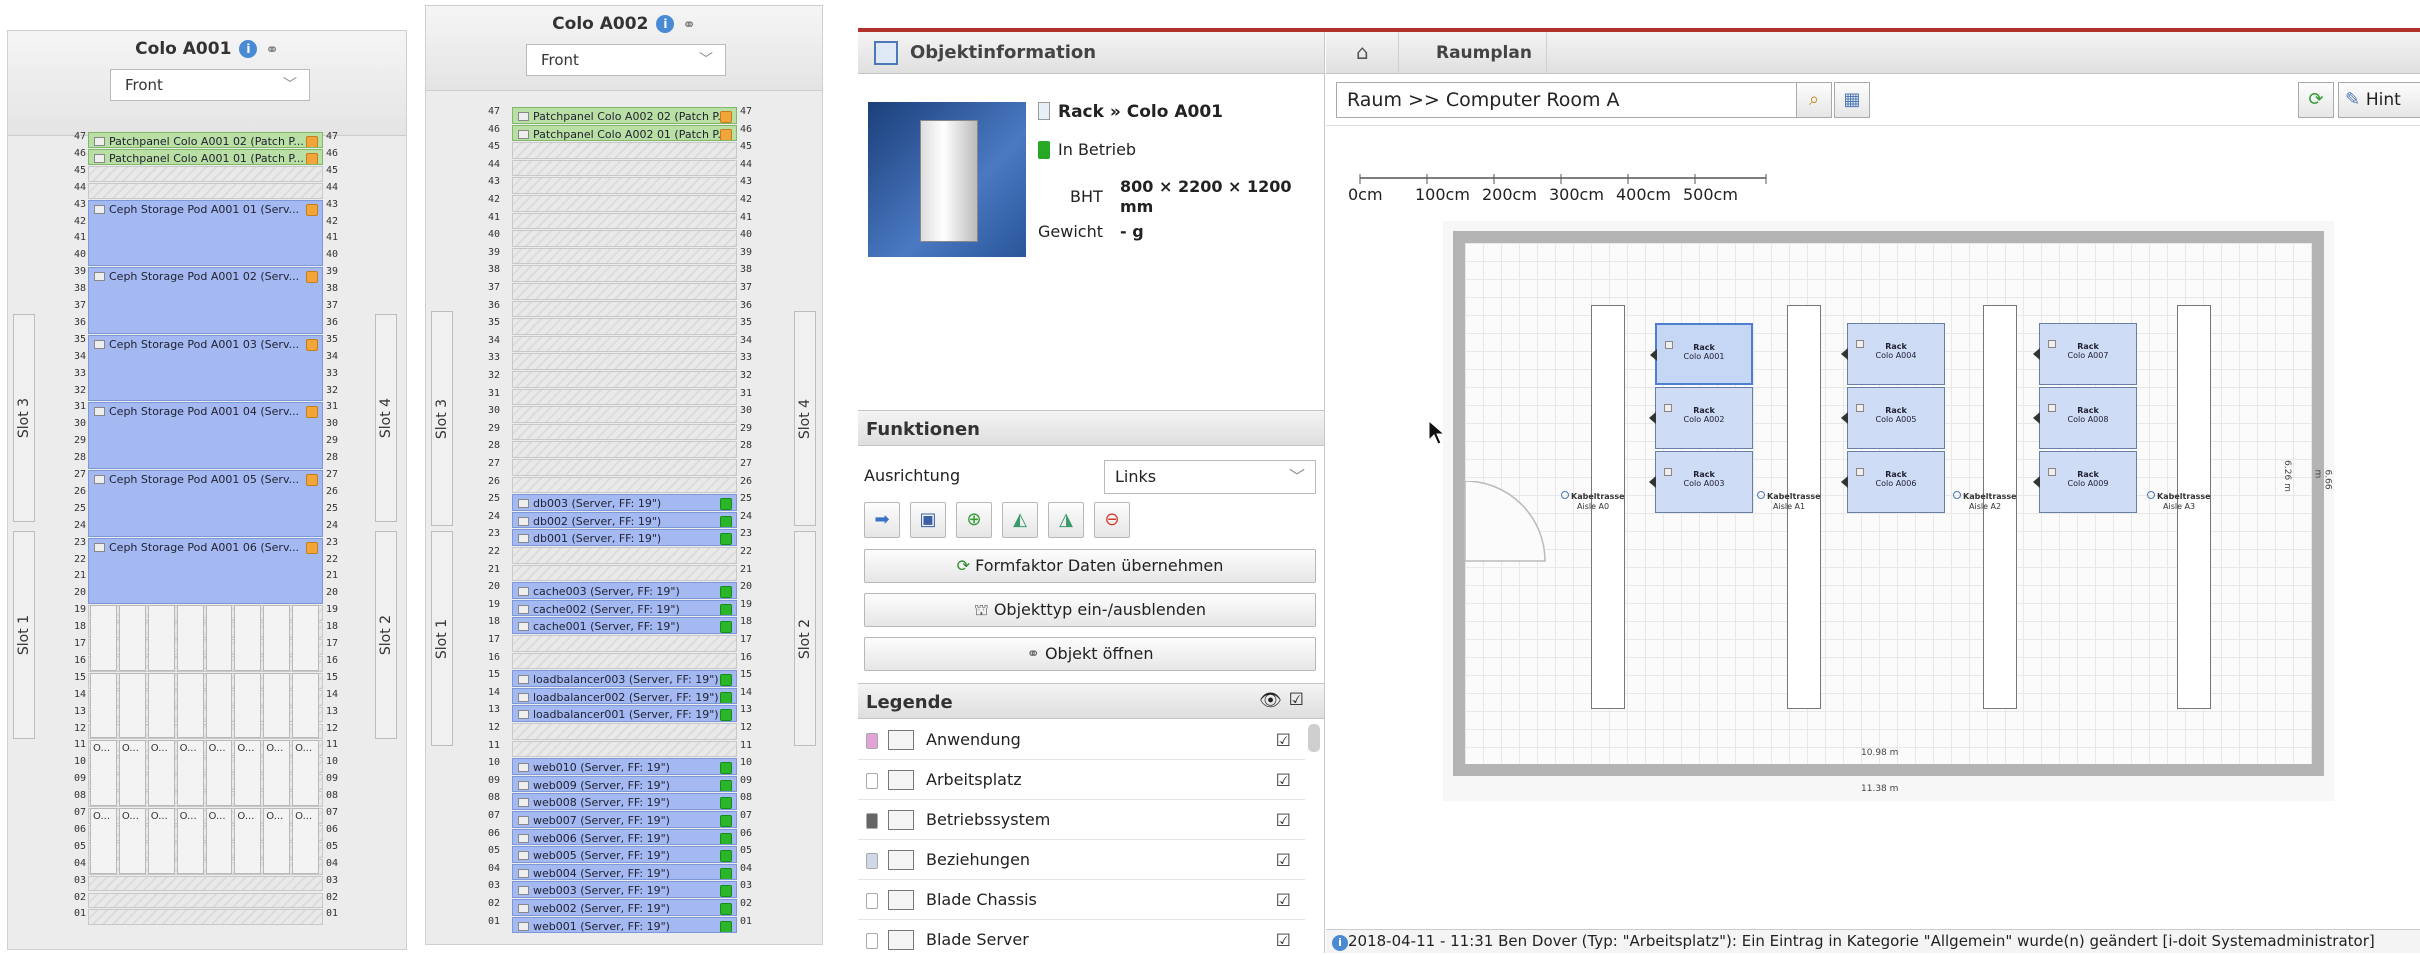 The image size is (2420, 955). What do you see at coordinates (624, 854) in the screenshot?
I see `rack-device: web005 (Server, FF: 19")` at bounding box center [624, 854].